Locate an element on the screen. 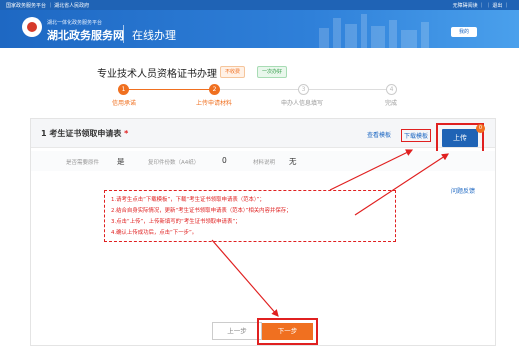 Image resolution: width=519 pixels, height=358 pixels. arrow-to-upload-icon is located at coordinates (402, 184).